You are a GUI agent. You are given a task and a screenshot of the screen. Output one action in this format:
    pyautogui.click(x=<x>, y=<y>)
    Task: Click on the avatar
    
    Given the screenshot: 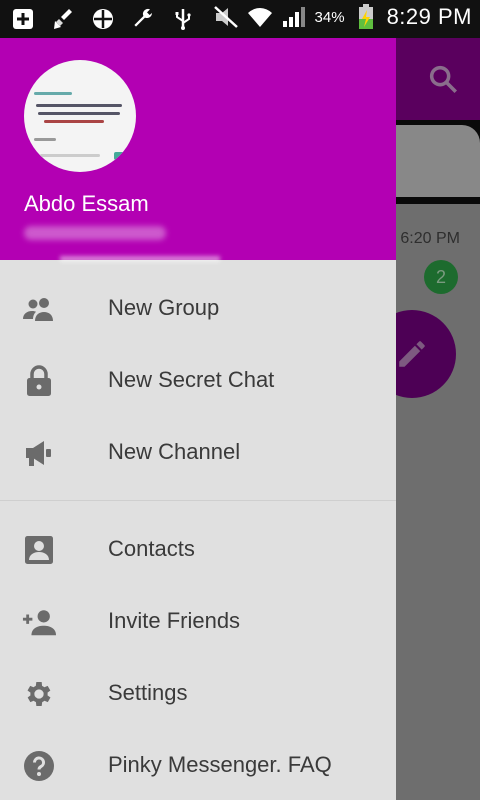 What is the action you would take?
    pyautogui.click(x=80, y=116)
    